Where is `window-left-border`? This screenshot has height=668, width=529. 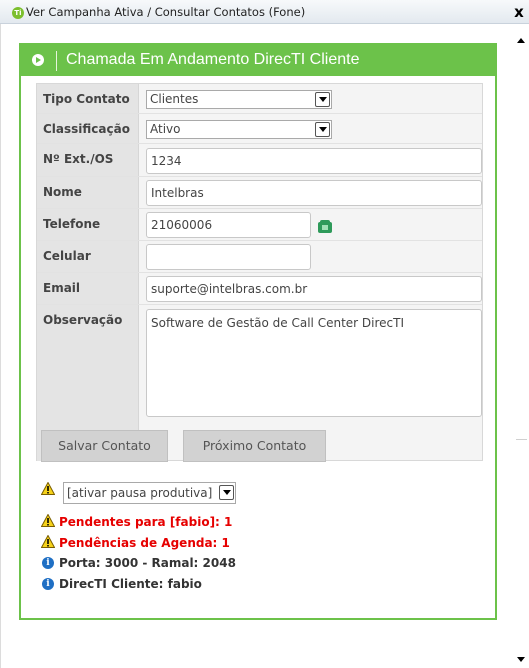 window-left-border is located at coordinates (0, 346).